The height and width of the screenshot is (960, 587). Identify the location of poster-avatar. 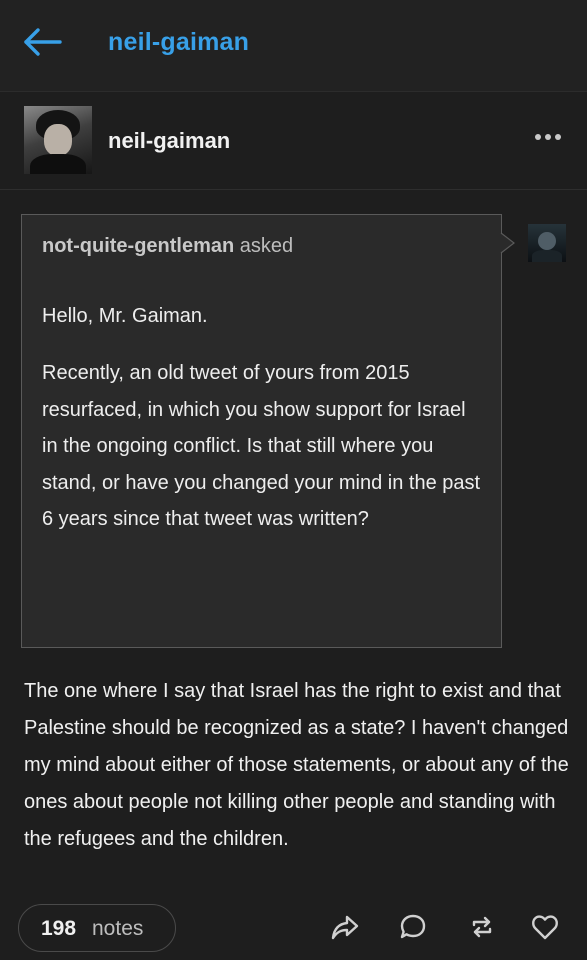
(58, 140).